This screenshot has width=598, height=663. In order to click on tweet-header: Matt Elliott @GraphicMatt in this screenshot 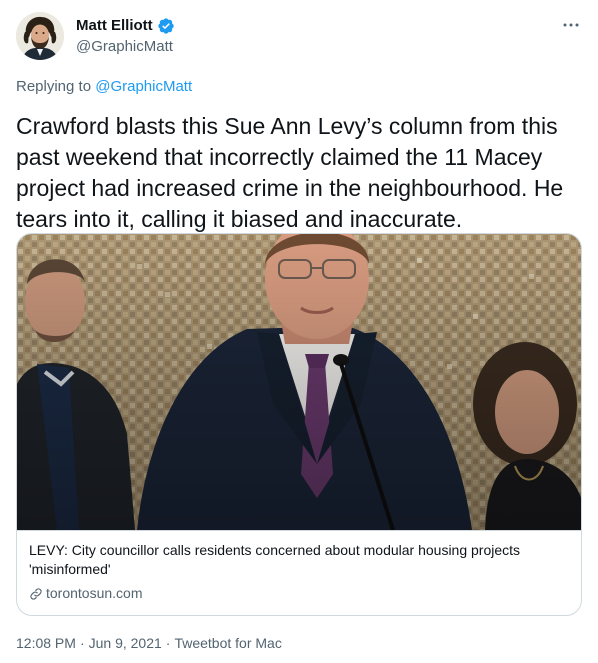, I will do `click(299, 37)`.